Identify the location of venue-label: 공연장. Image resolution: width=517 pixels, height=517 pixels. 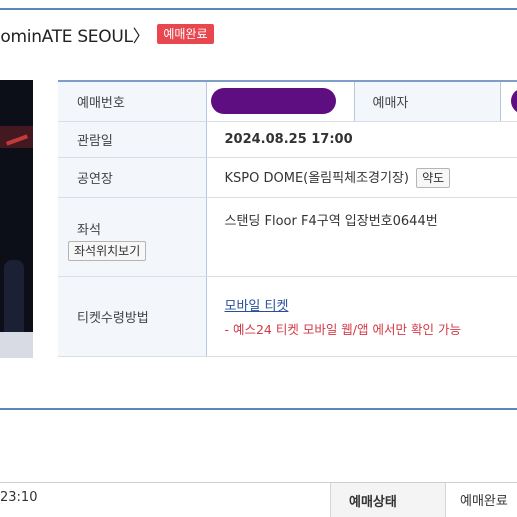
(132, 177).